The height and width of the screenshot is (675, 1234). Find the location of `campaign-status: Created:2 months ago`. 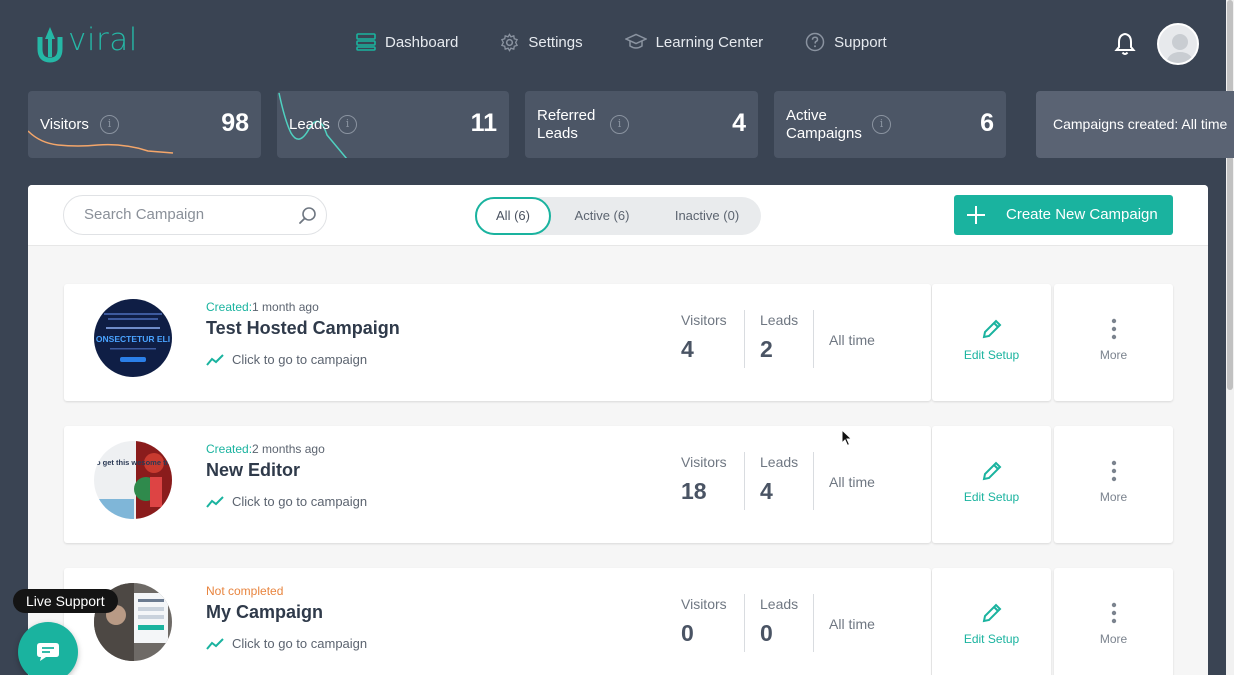

campaign-status: Created:2 months ago is located at coordinates (265, 449).